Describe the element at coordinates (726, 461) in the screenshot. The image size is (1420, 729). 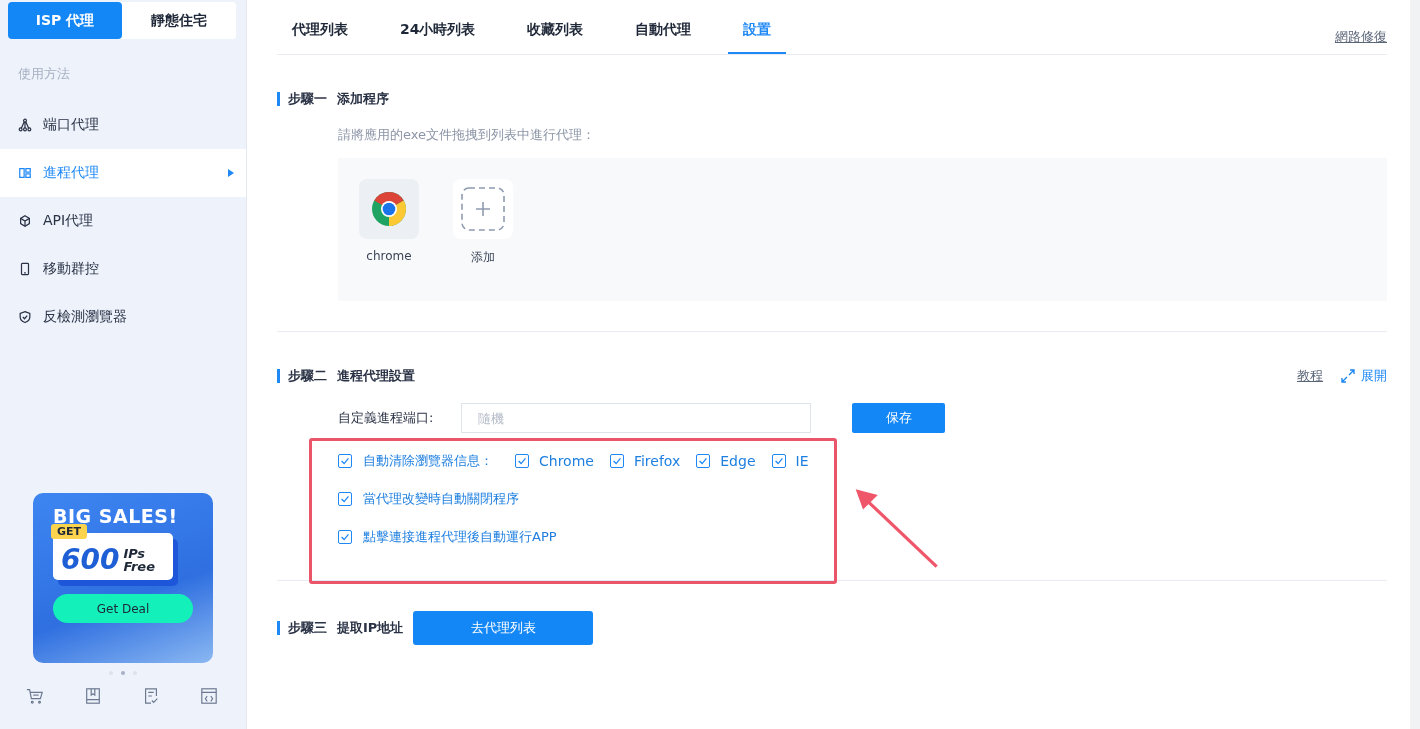
I see `checkbox-option: Edge` at that location.